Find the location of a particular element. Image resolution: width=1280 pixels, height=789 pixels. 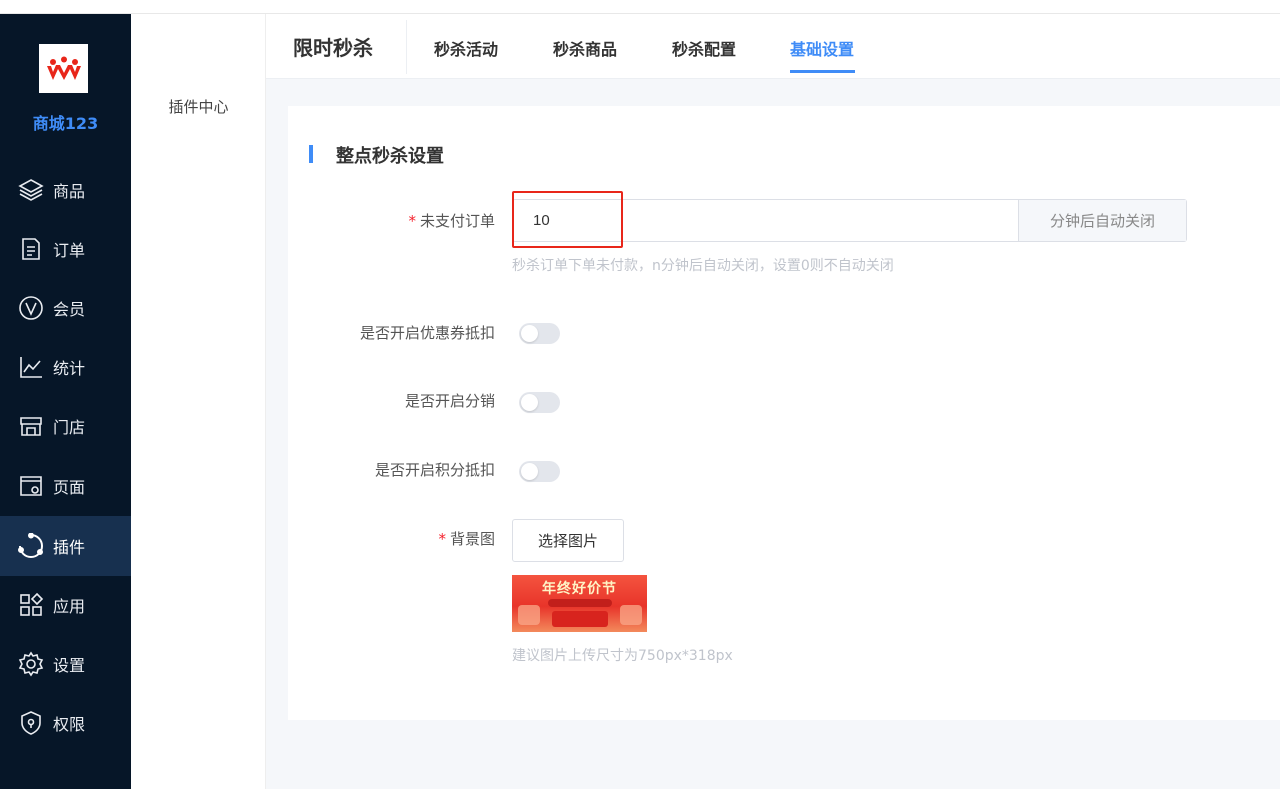

sidebar-item-label: 会员 is located at coordinates (69, 309).